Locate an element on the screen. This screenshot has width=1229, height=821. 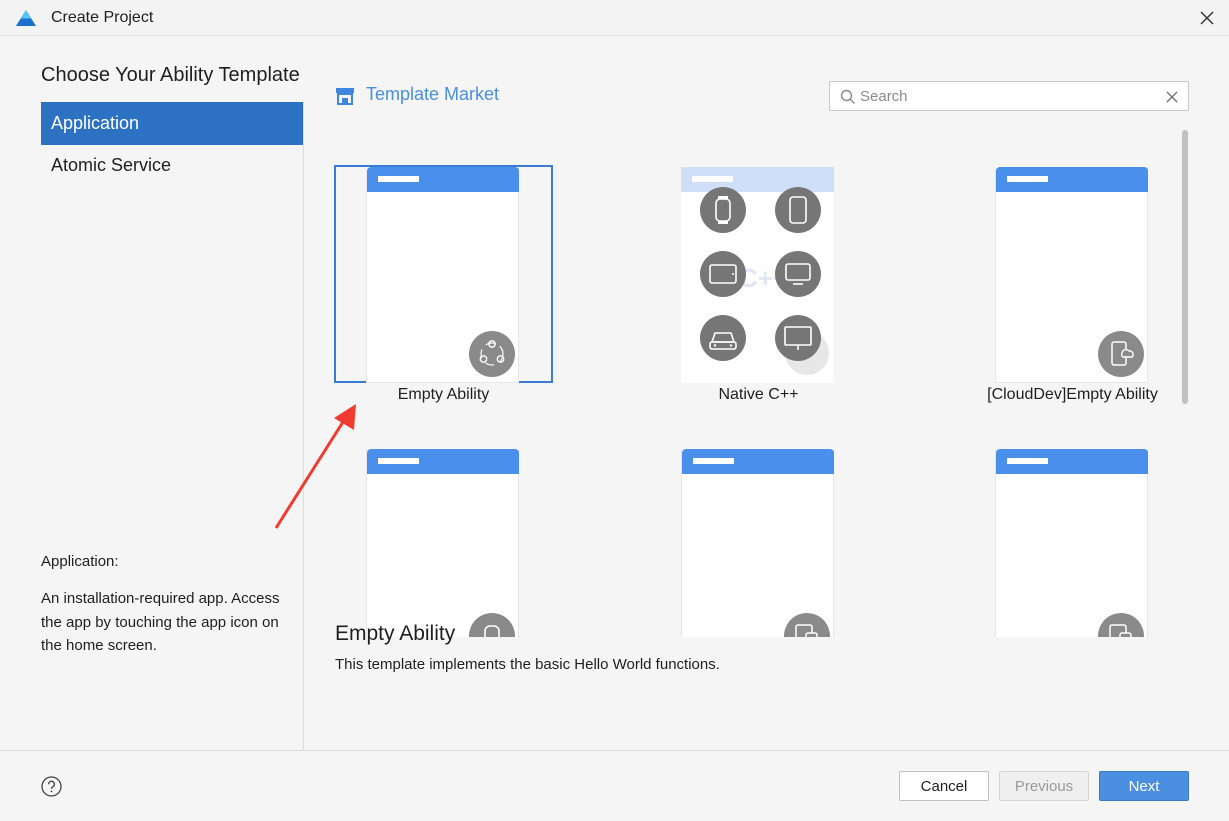
watch-device-icon is located at coordinates (723, 210).